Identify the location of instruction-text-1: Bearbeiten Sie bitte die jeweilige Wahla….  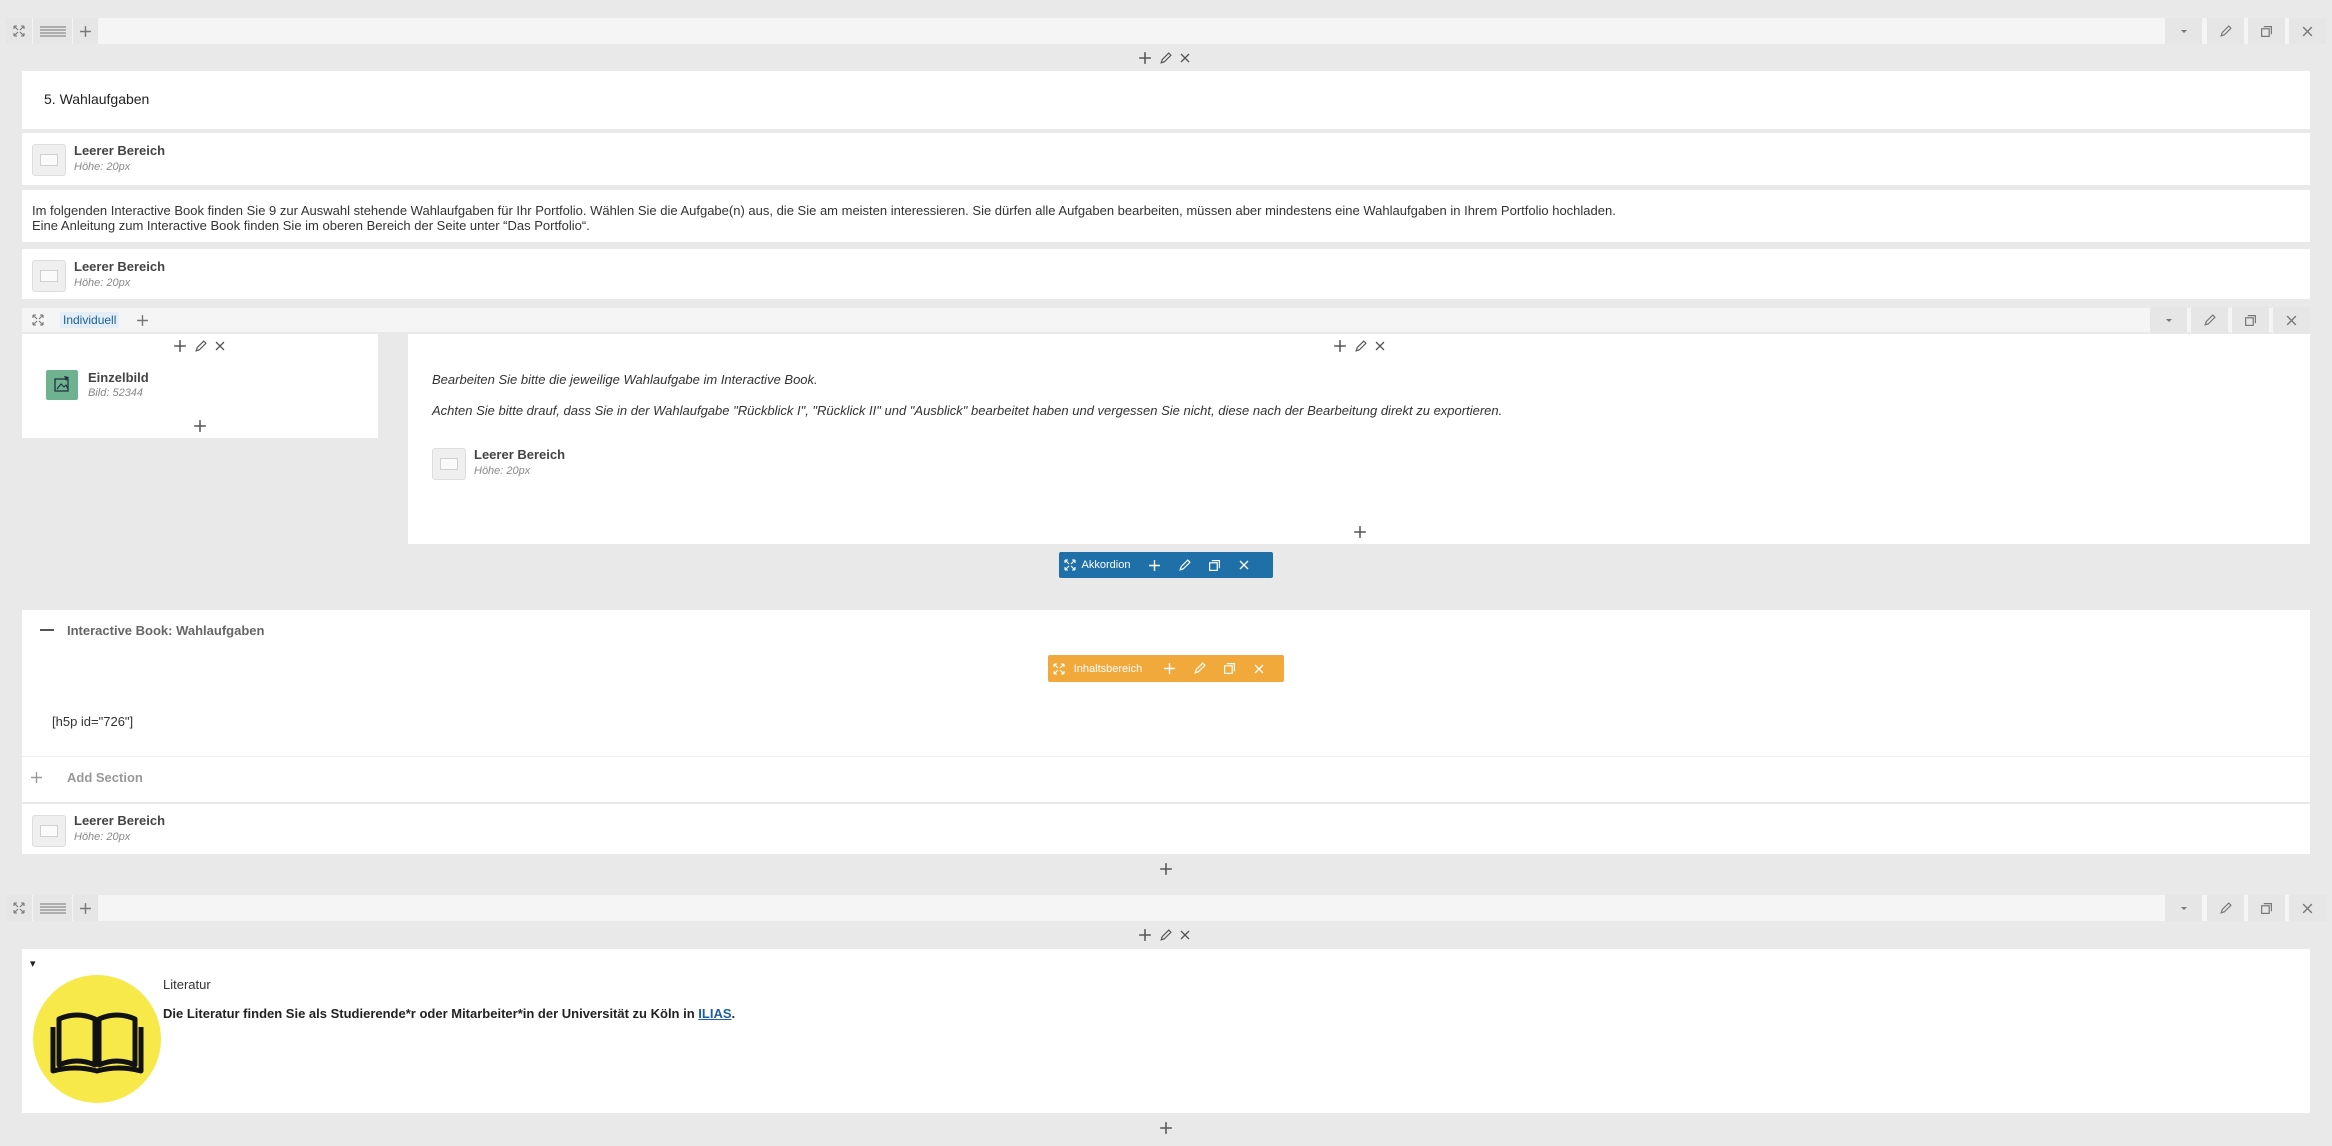
(625, 379).